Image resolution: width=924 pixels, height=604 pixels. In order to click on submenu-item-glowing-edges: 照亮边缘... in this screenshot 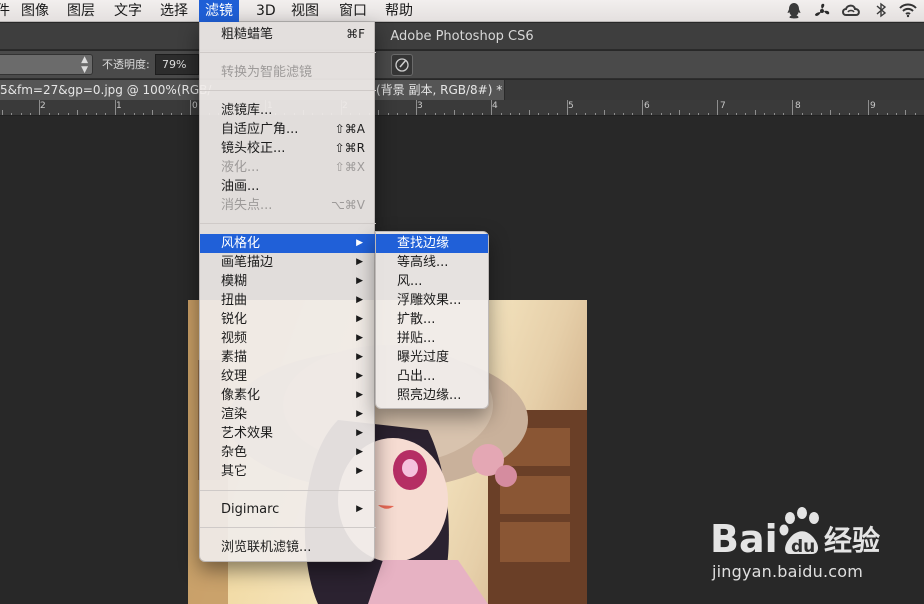, I will do `click(432, 395)`.